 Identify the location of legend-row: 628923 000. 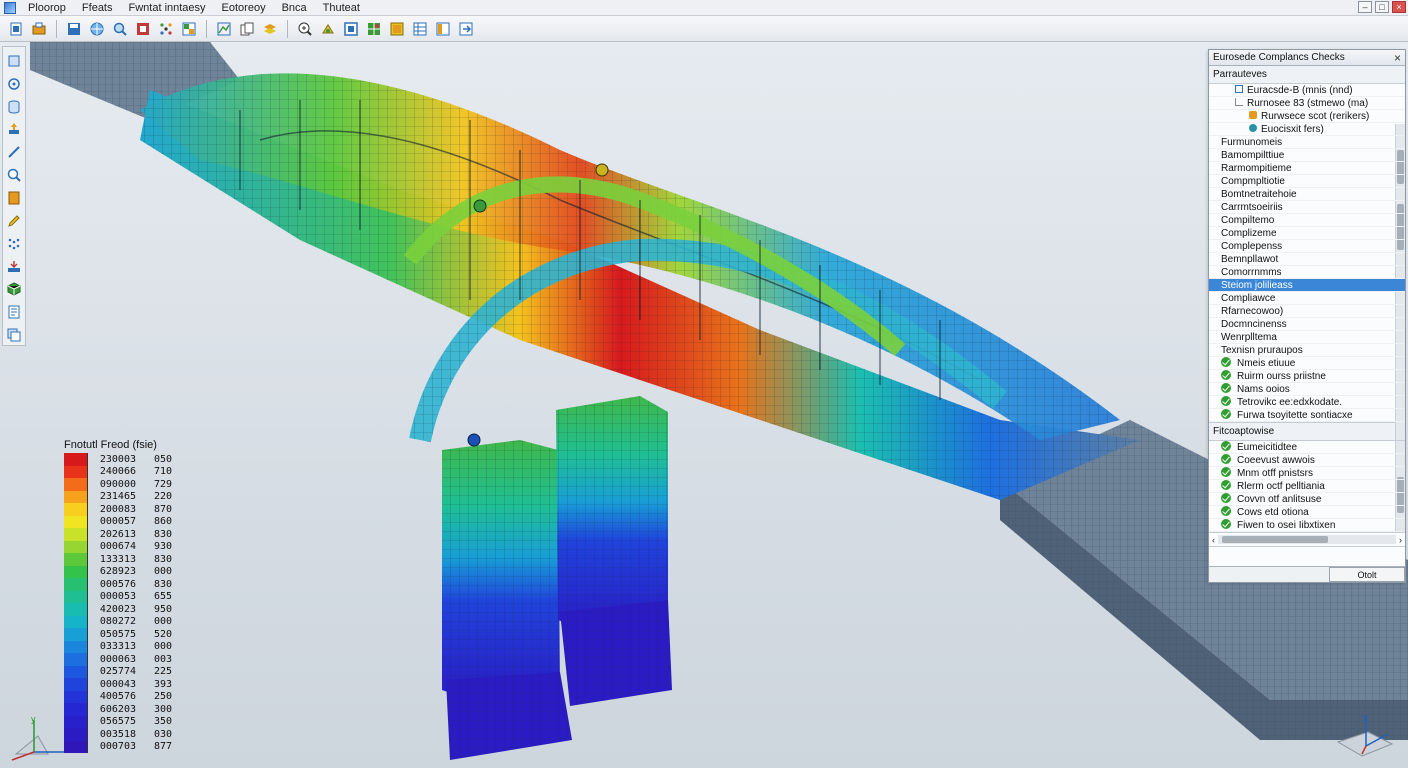
(124, 571).